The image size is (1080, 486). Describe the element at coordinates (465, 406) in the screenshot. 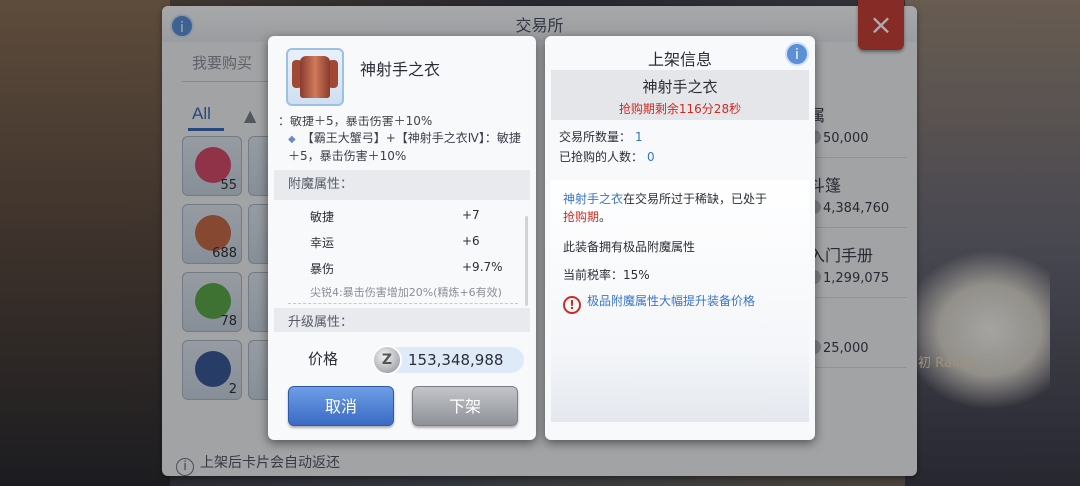

I see `delist-button: 下架` at that location.